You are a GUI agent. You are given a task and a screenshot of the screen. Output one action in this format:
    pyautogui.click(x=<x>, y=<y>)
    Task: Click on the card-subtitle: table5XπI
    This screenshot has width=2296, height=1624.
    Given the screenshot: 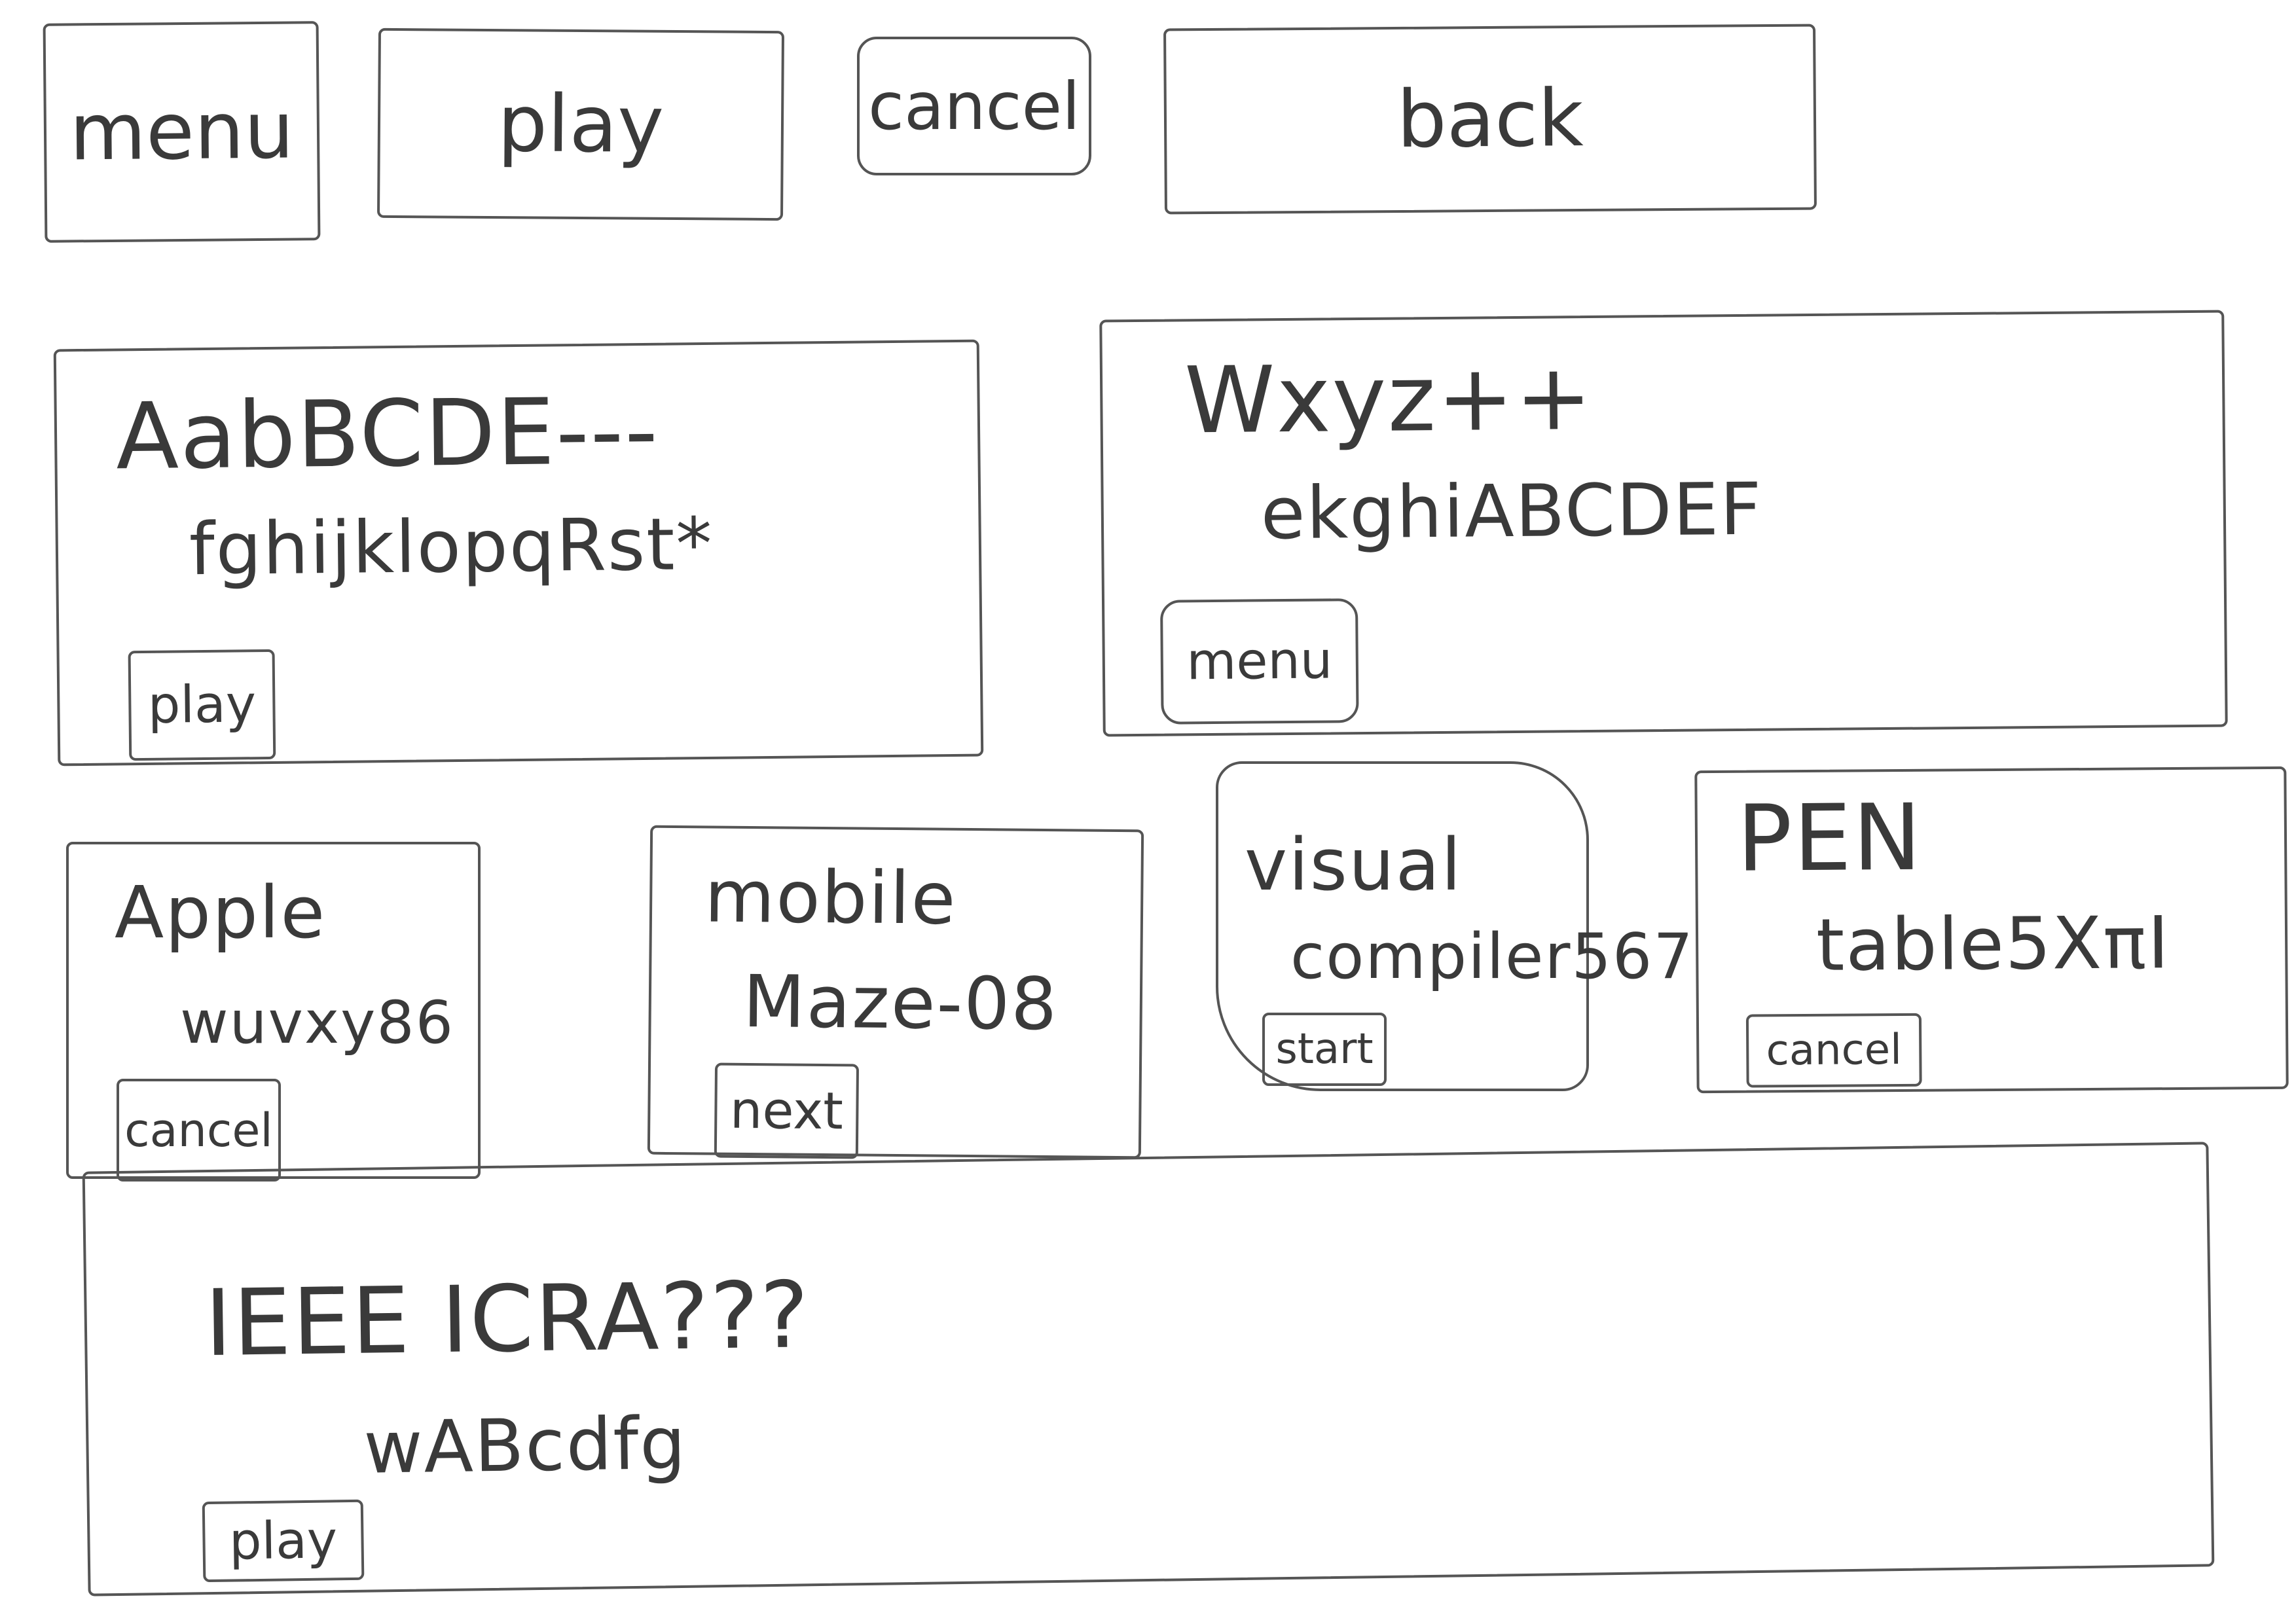 What is the action you would take?
    pyautogui.click(x=1993, y=944)
    